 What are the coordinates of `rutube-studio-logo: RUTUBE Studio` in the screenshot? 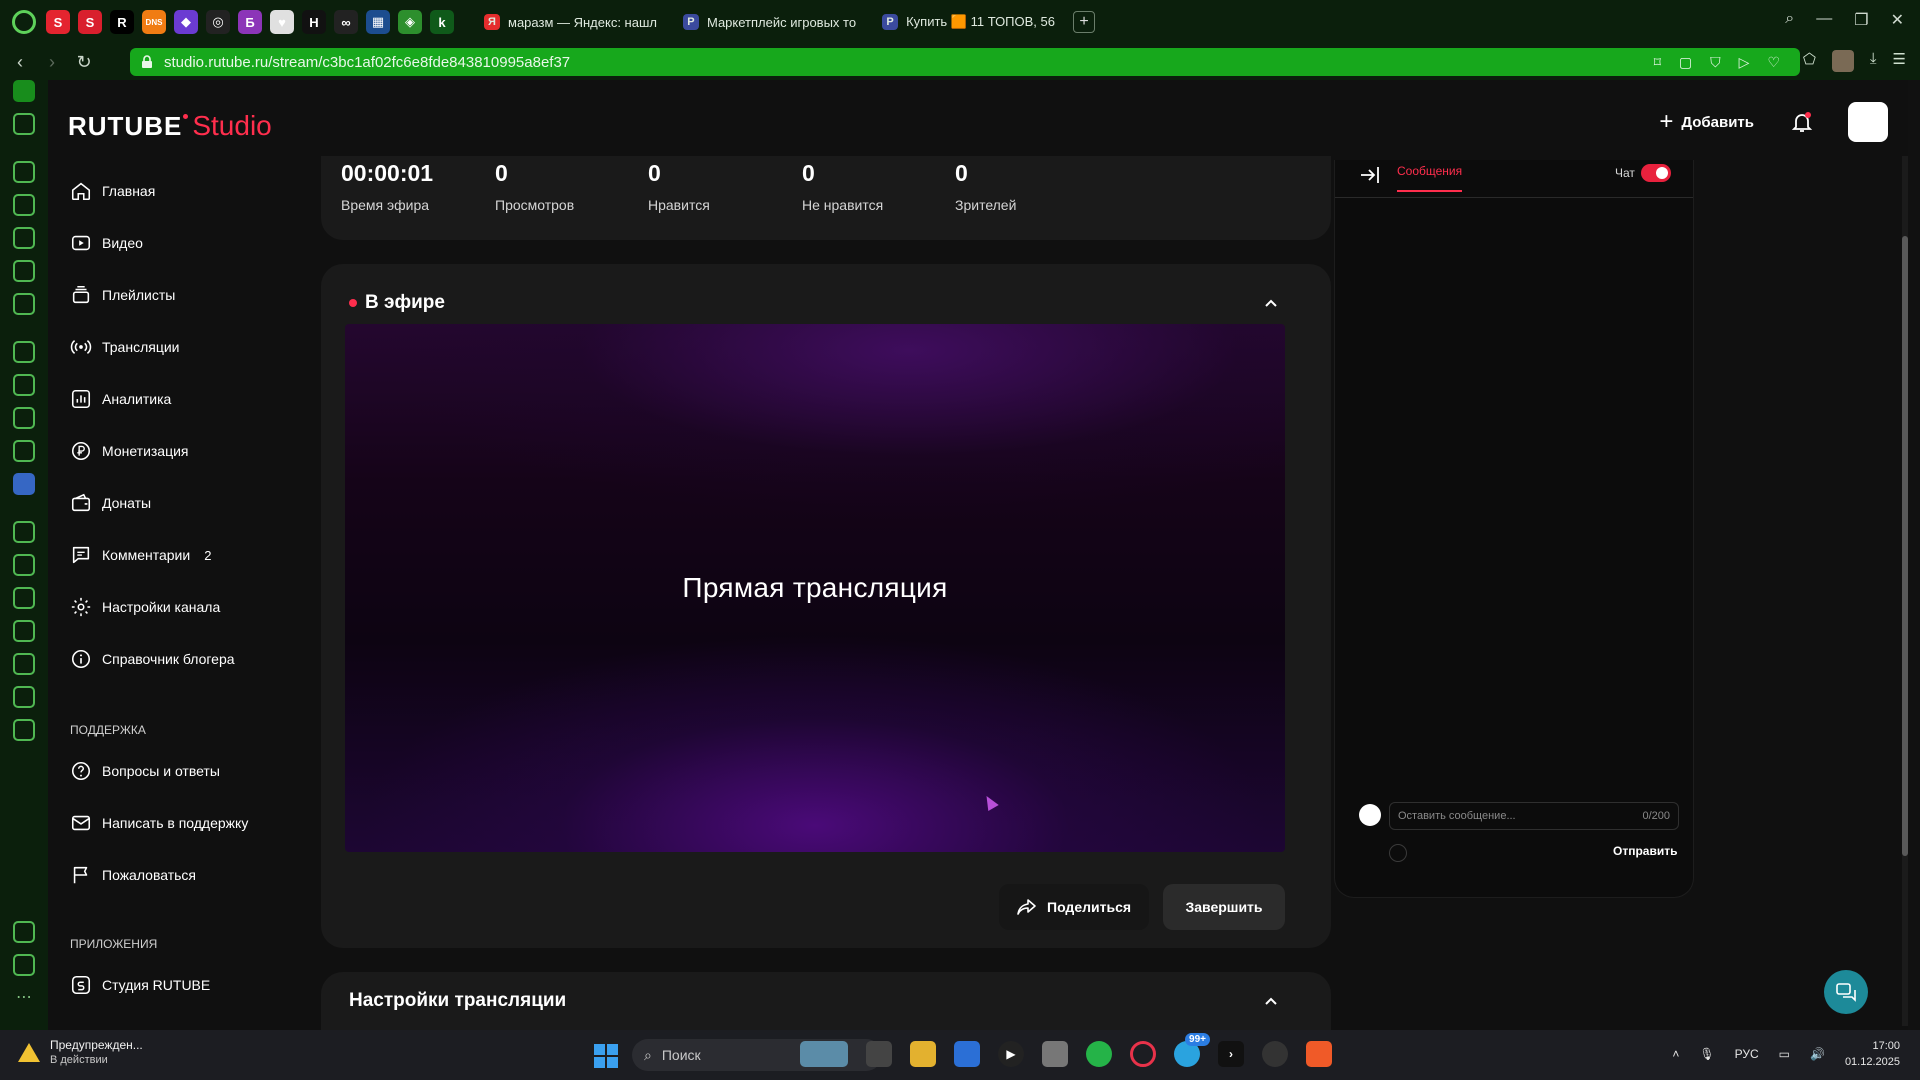 It's located at (170, 126).